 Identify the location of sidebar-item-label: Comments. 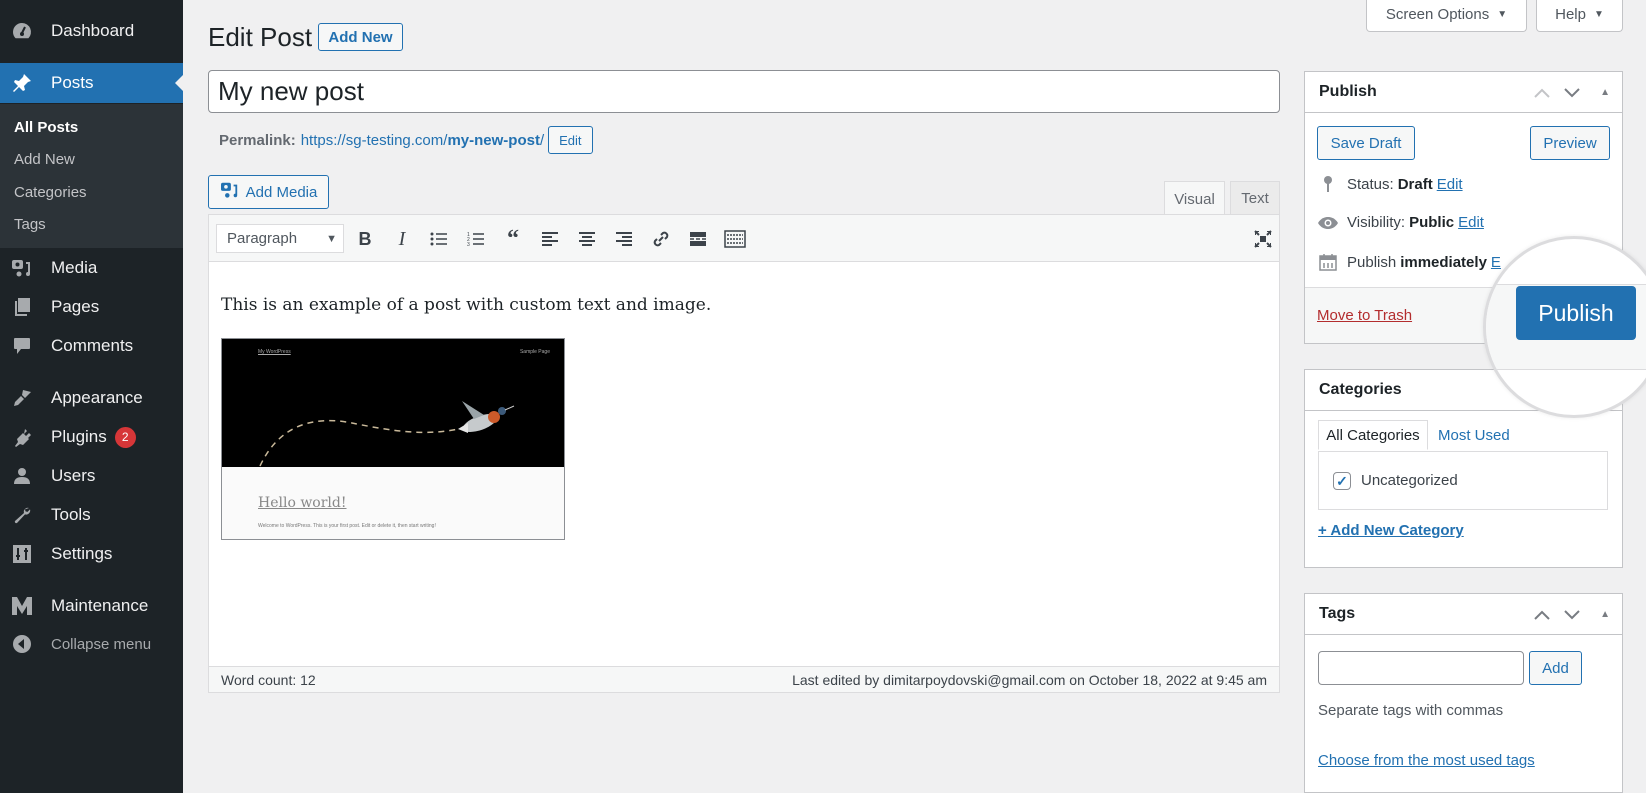
(92, 345).